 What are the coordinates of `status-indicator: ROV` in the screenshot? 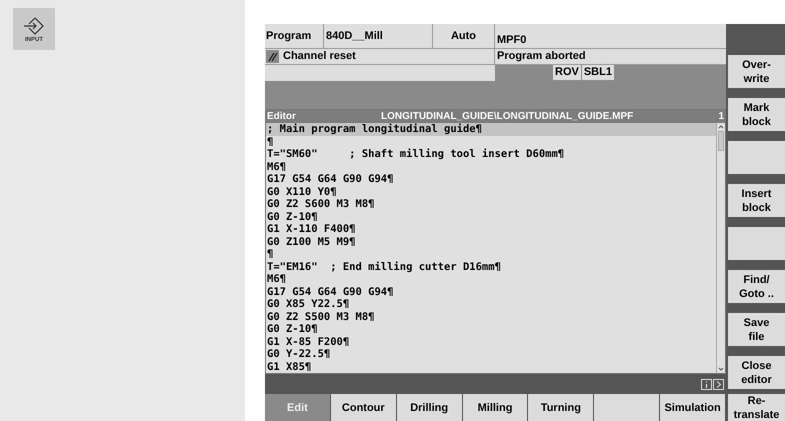 It's located at (567, 72).